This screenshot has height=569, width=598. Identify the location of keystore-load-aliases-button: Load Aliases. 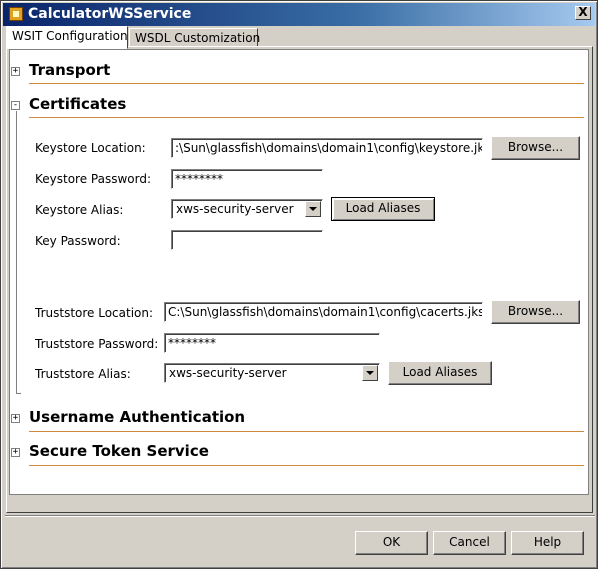
(383, 209).